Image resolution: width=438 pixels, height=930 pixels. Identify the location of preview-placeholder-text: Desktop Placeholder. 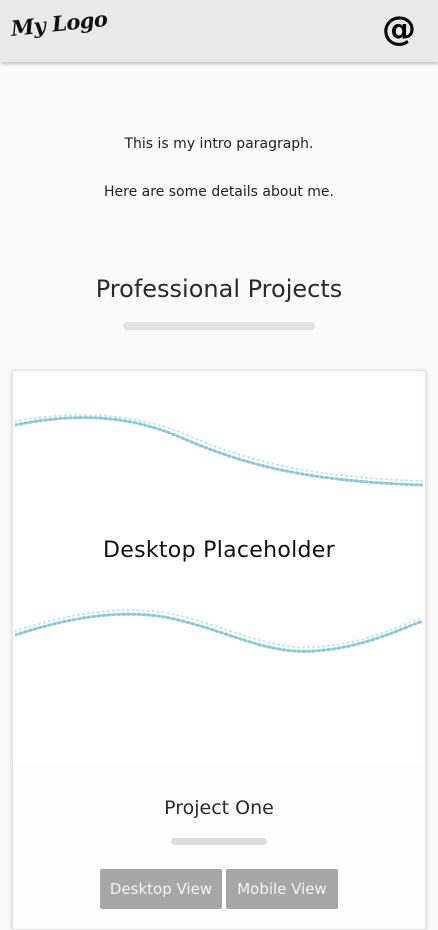
(219, 550).